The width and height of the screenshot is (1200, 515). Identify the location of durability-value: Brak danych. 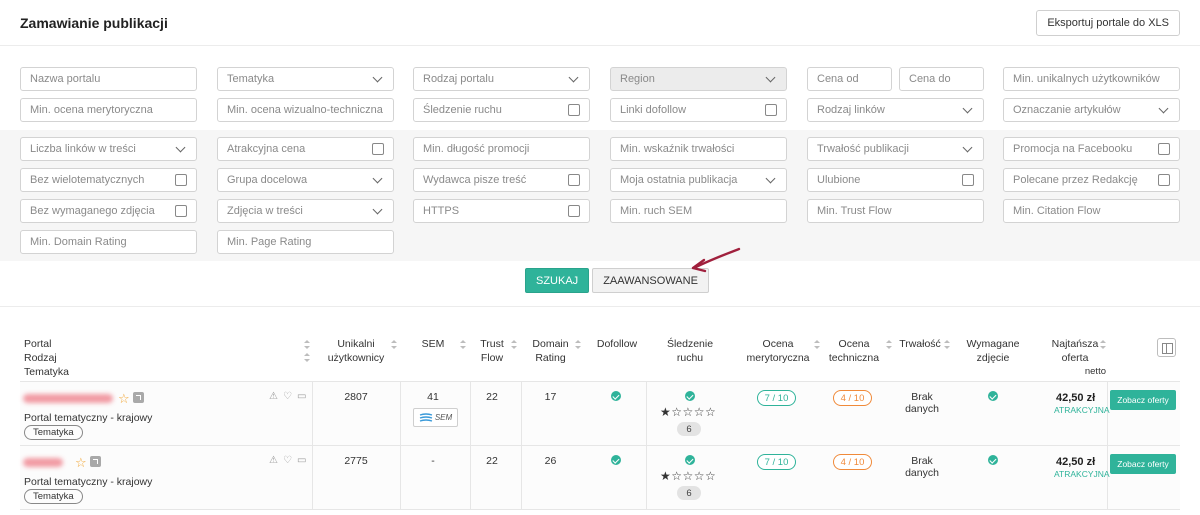
(922, 403).